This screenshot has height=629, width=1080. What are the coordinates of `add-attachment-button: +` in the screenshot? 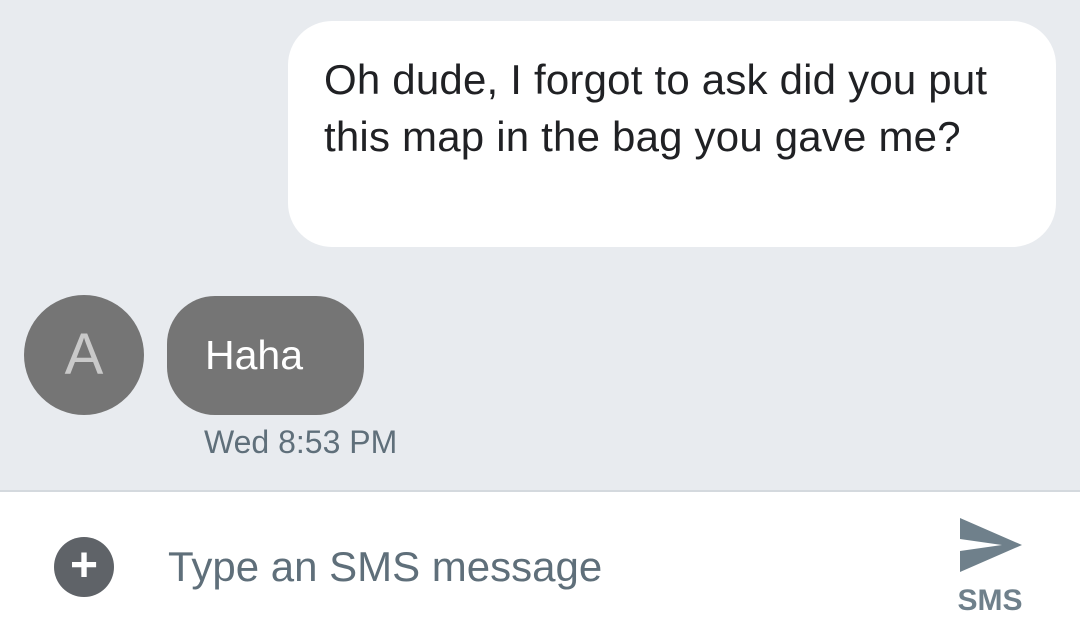 It's located at (84, 567).